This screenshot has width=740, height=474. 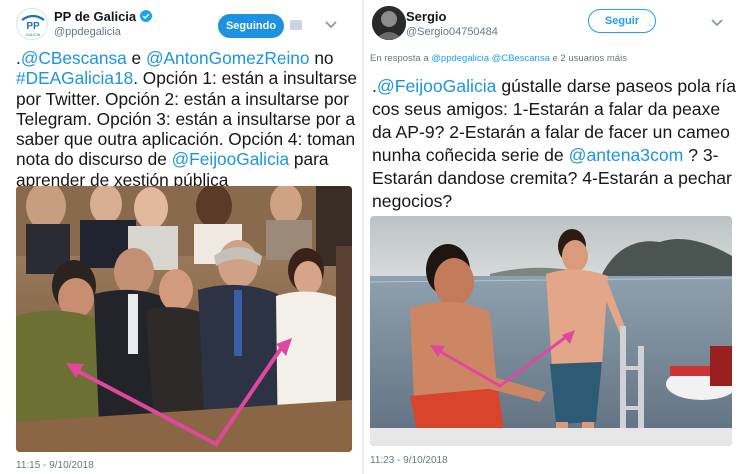 I want to click on reply-user-link: @CBescansa, so click(x=521, y=58).